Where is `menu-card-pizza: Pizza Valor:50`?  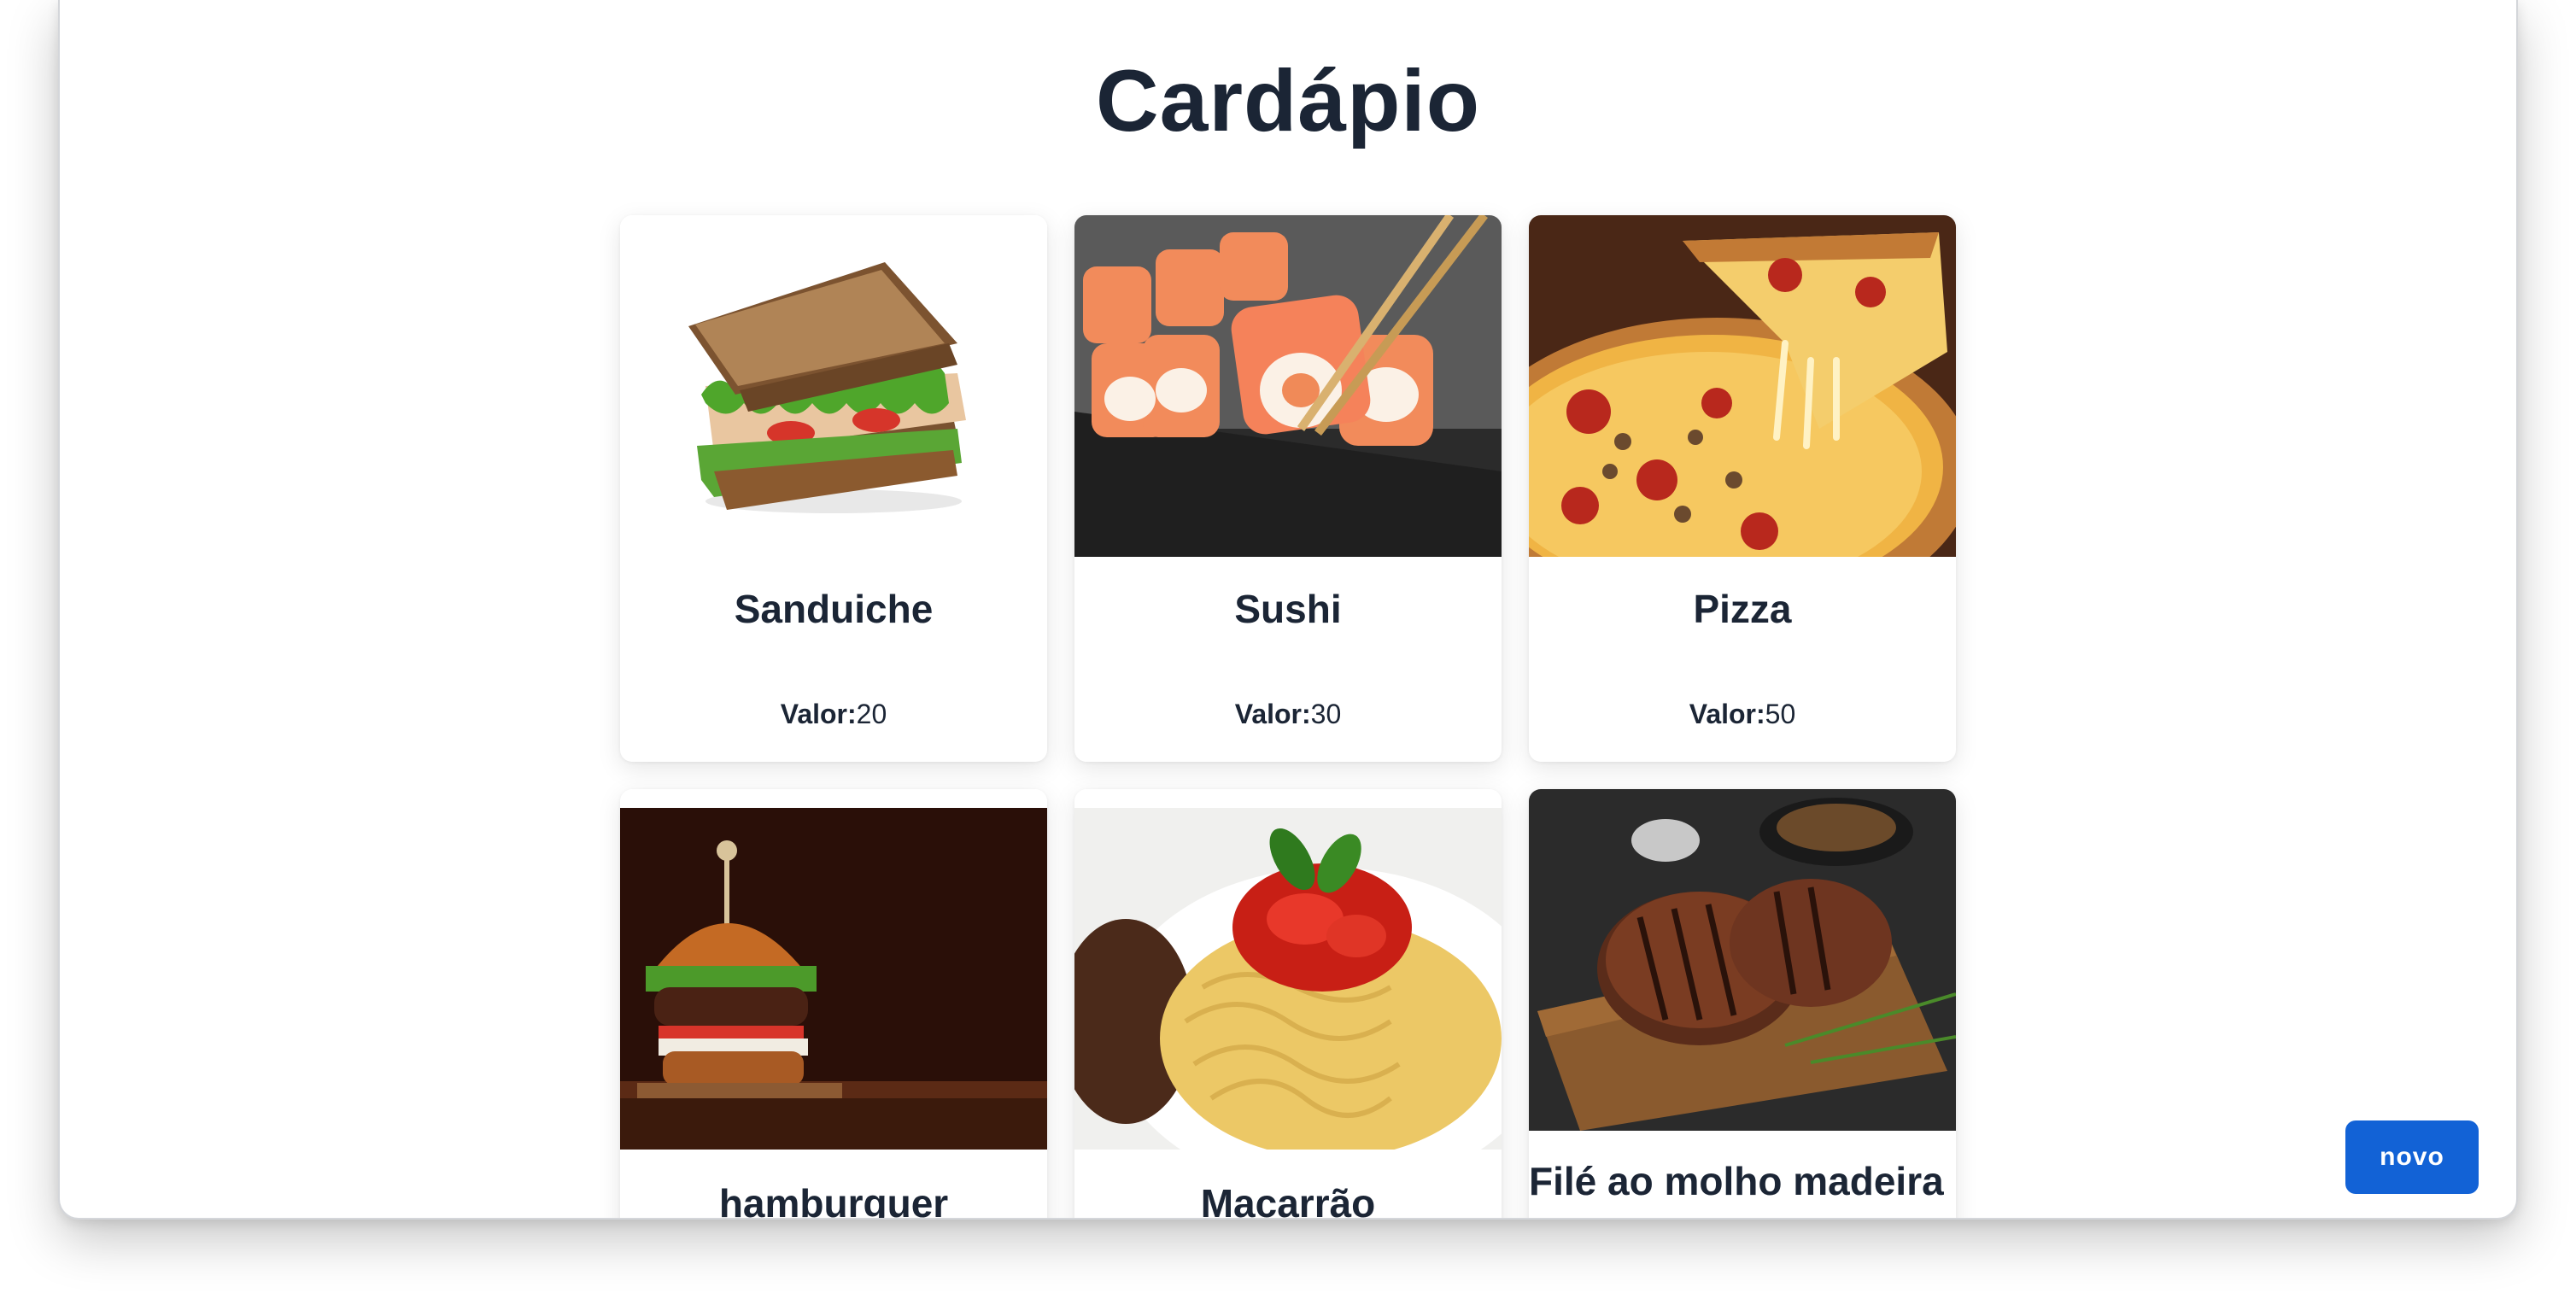
menu-card-pizza: Pizza Valor:50 is located at coordinates (1742, 488).